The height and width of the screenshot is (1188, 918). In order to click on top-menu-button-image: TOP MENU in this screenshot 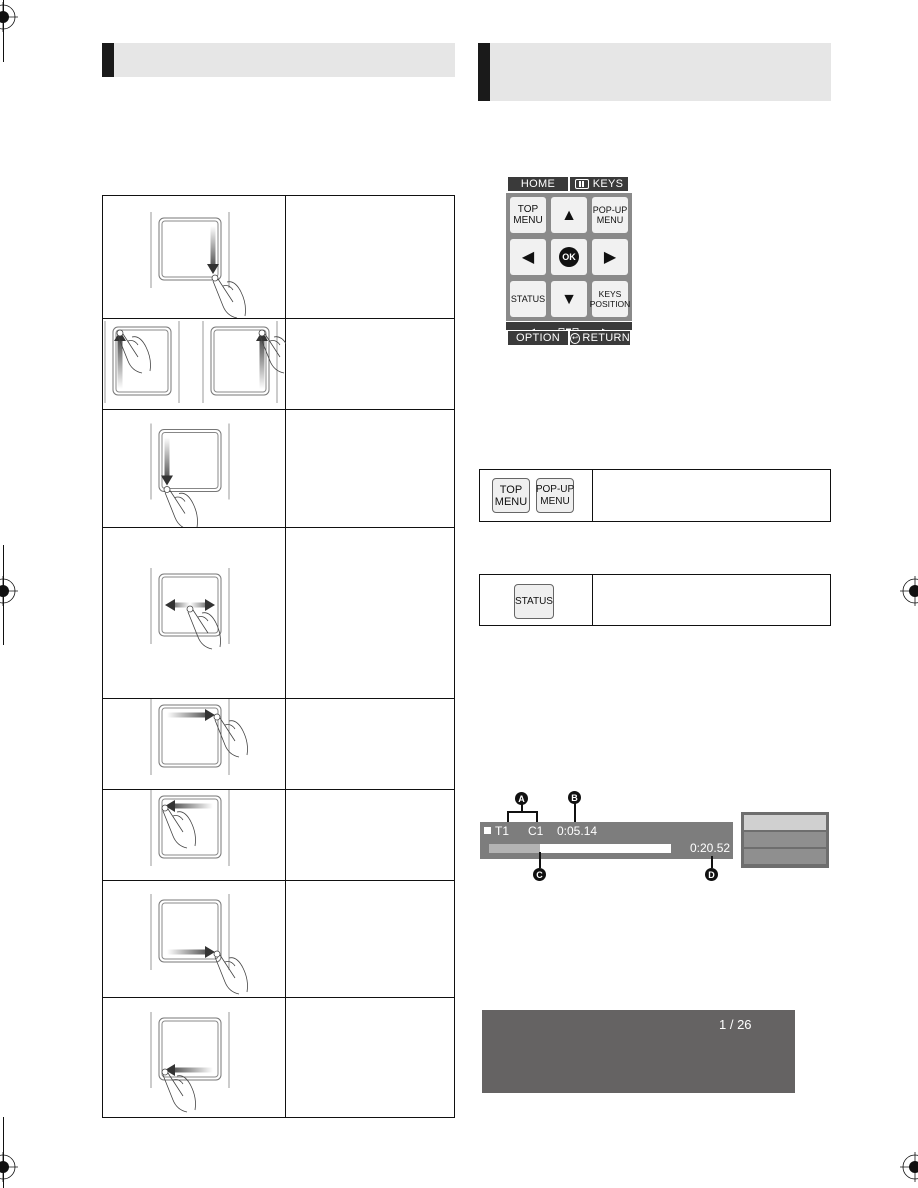, I will do `click(511, 495)`.